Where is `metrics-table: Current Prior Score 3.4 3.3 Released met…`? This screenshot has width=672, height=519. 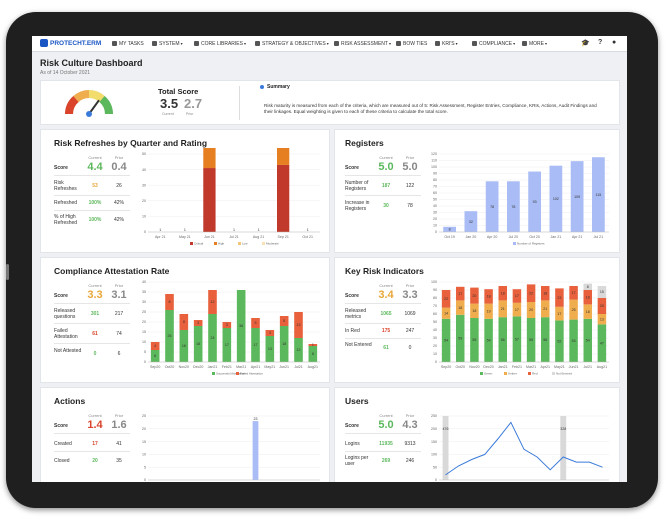
metrics-table: Current Prior Score 3.4 3.3 Released met… is located at coordinates (383, 323).